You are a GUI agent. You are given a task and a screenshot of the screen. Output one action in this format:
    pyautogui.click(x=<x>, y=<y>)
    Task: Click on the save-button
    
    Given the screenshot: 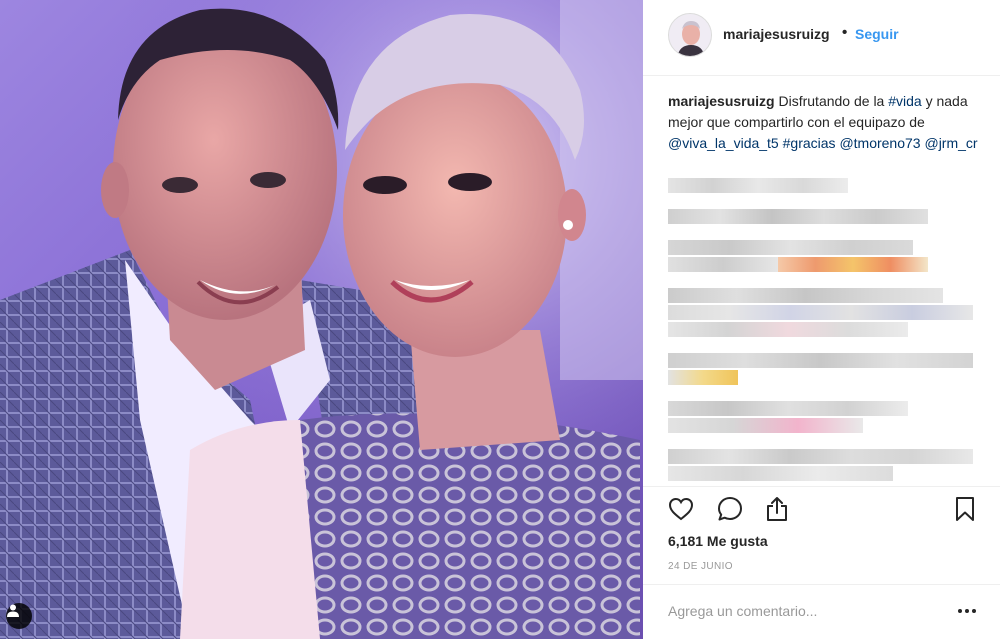 What is the action you would take?
    pyautogui.click(x=965, y=509)
    